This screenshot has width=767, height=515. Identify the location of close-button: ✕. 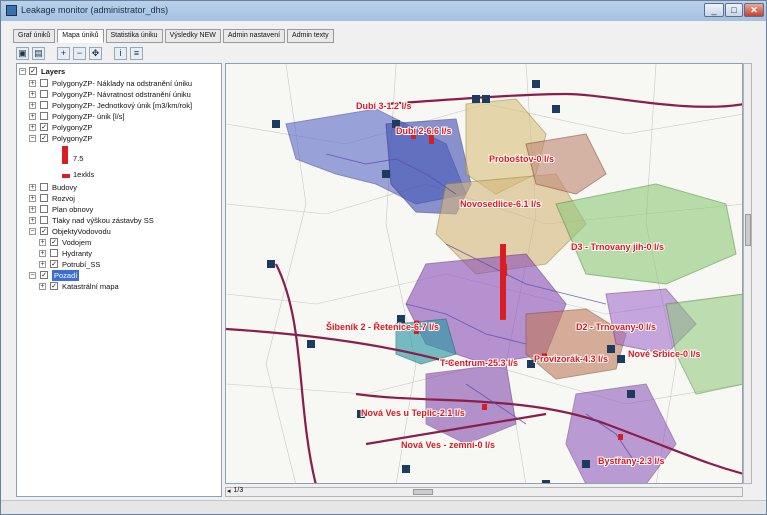
(754, 10).